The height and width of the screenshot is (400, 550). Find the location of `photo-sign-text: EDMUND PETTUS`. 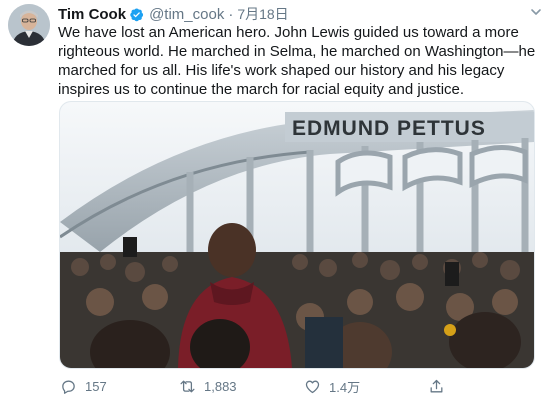

photo-sign-text: EDMUND PETTUS is located at coordinates (389, 128).